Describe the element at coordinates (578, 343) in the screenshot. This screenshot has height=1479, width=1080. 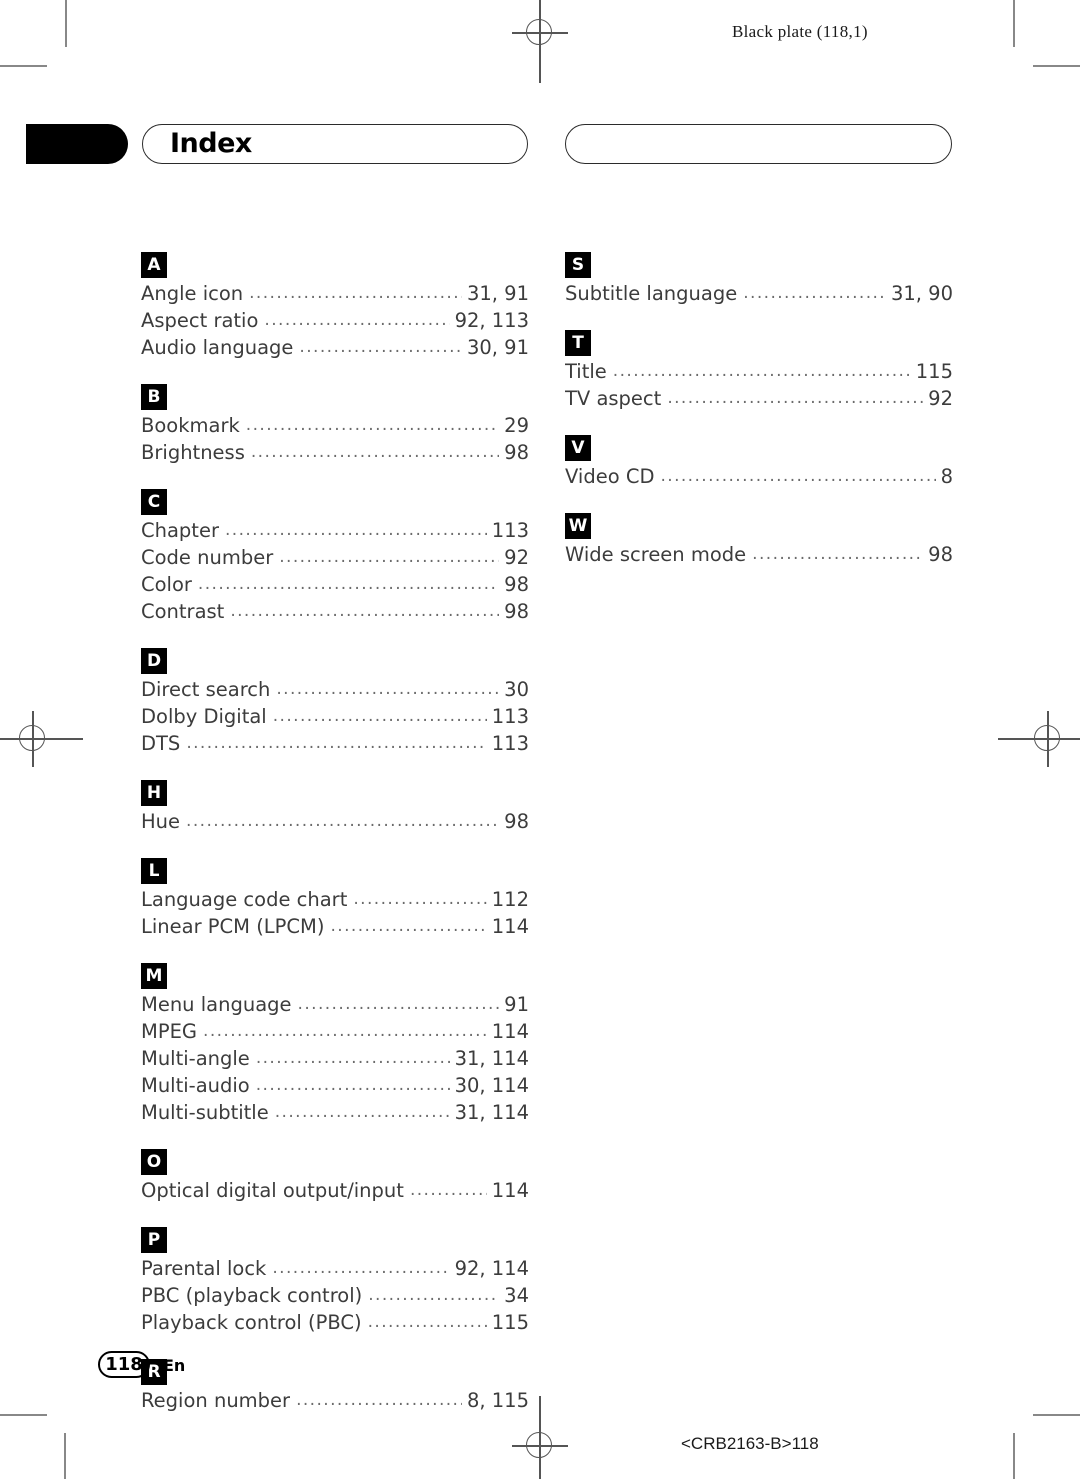
I see `index-letter-badge: T` at that location.